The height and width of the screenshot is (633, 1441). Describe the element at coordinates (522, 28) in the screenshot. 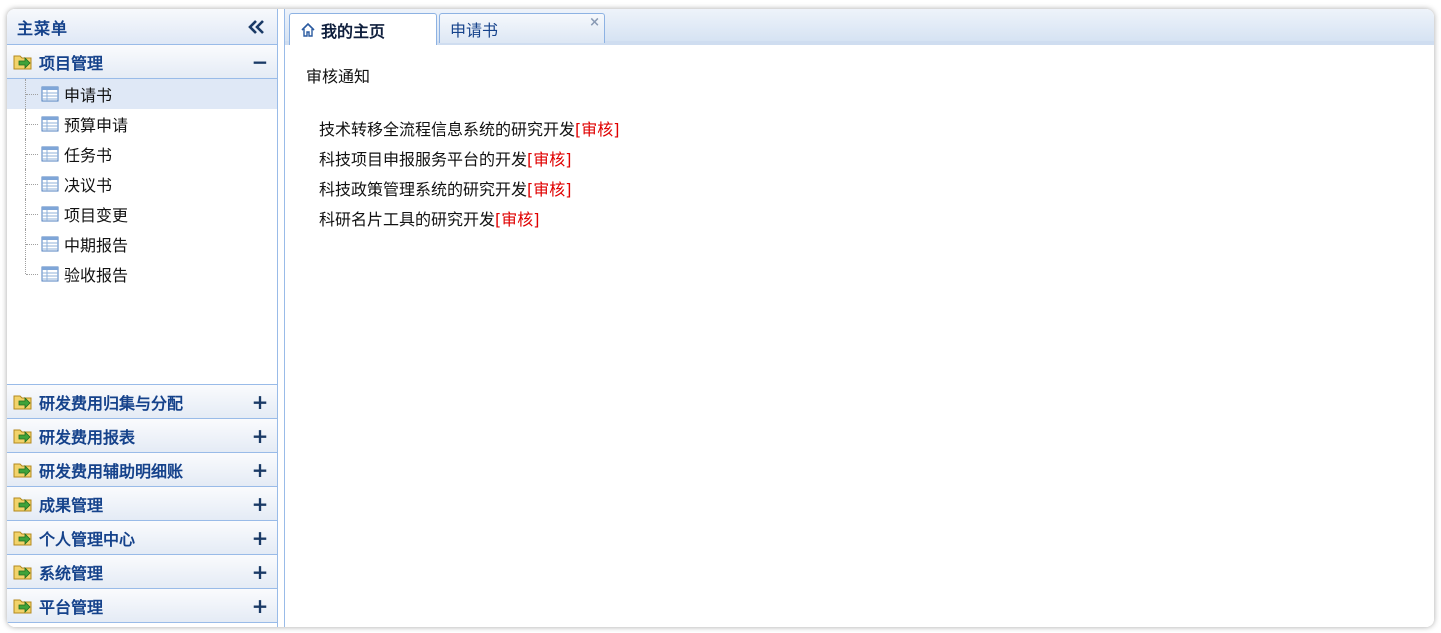

I see `tab-application: 申请书 ×` at that location.